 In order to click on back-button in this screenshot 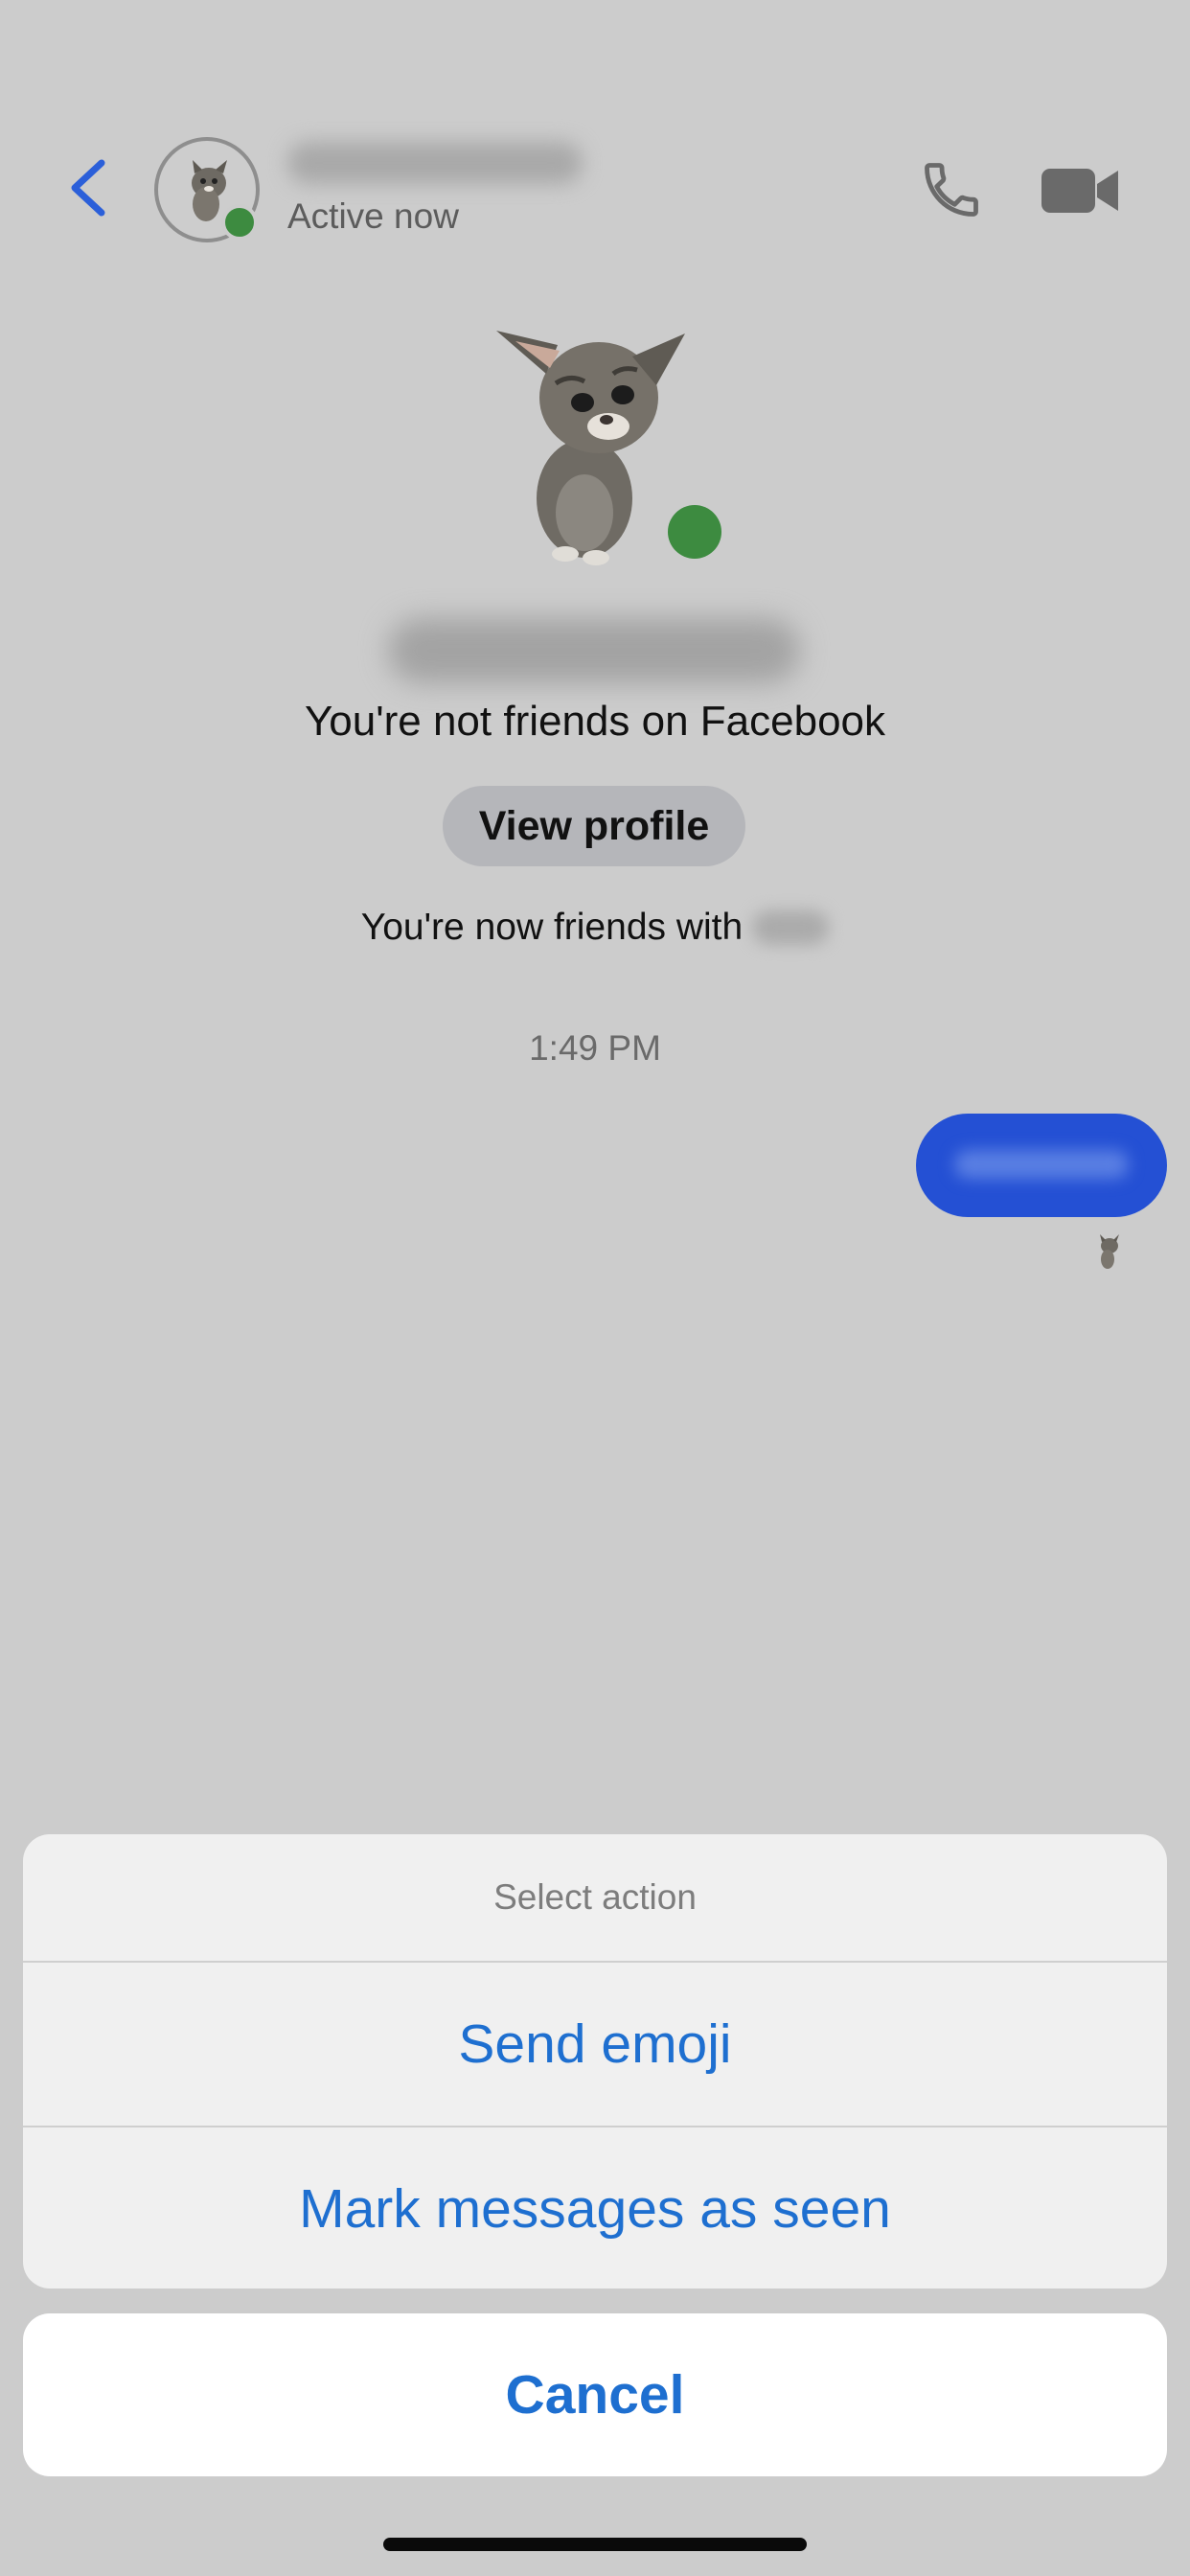, I will do `click(88, 187)`.